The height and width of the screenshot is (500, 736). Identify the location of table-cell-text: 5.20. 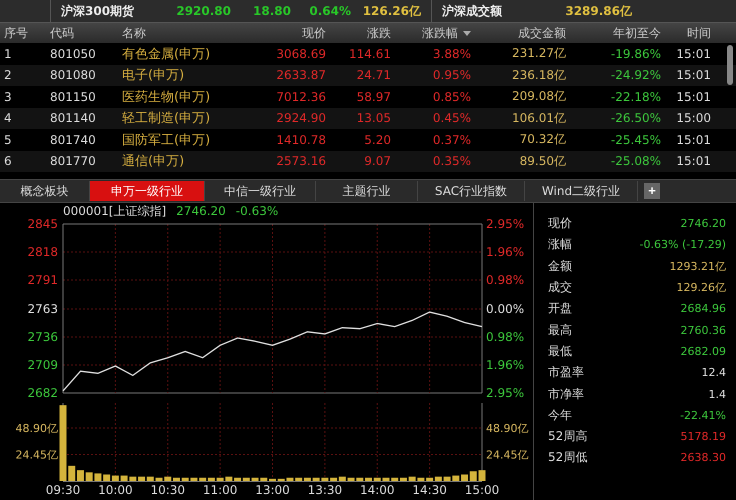
(377, 139).